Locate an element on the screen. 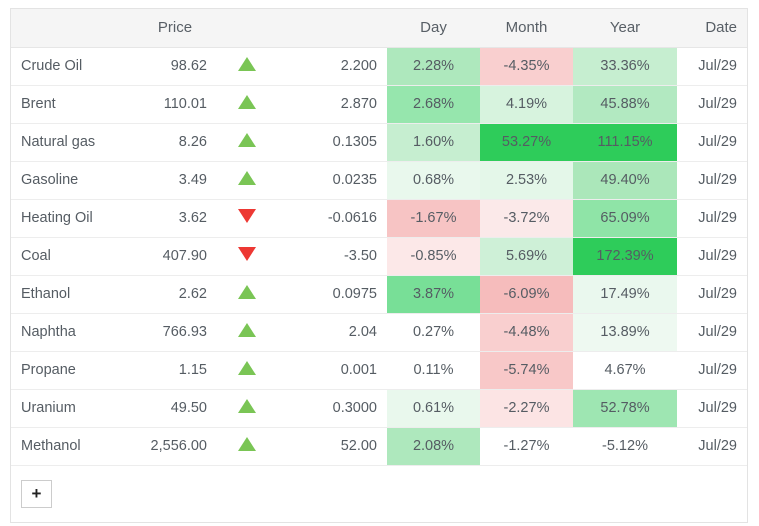  table-row: Naphtha 766.93 2.04 0.27% -4.48% 13.89% Jul/29 is located at coordinates (379, 331).